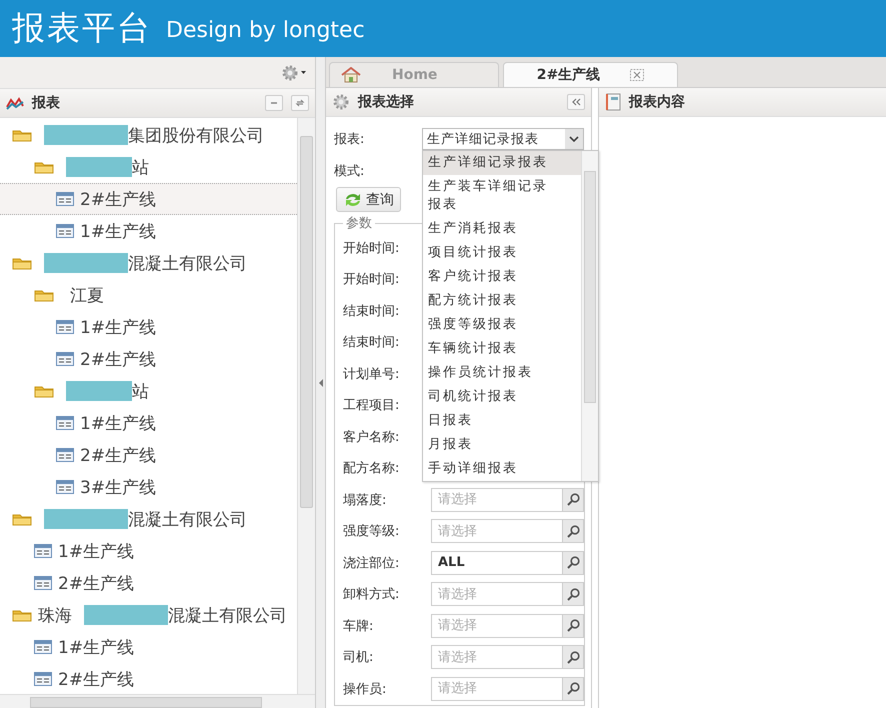 This screenshot has height=708, width=886. Describe the element at coordinates (502, 325) in the screenshot. I see `dropdown-option: 强度等级报表` at that location.